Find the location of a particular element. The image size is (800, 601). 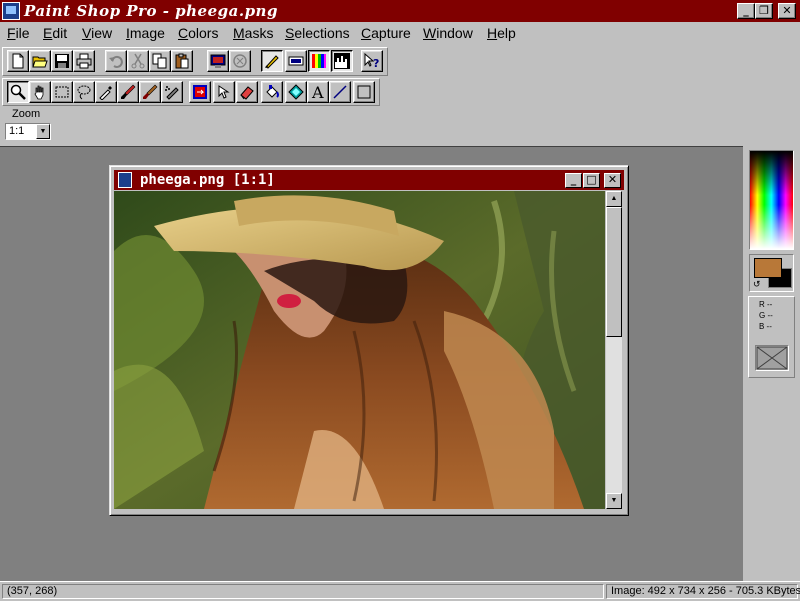

pan-tool is located at coordinates (40, 92).